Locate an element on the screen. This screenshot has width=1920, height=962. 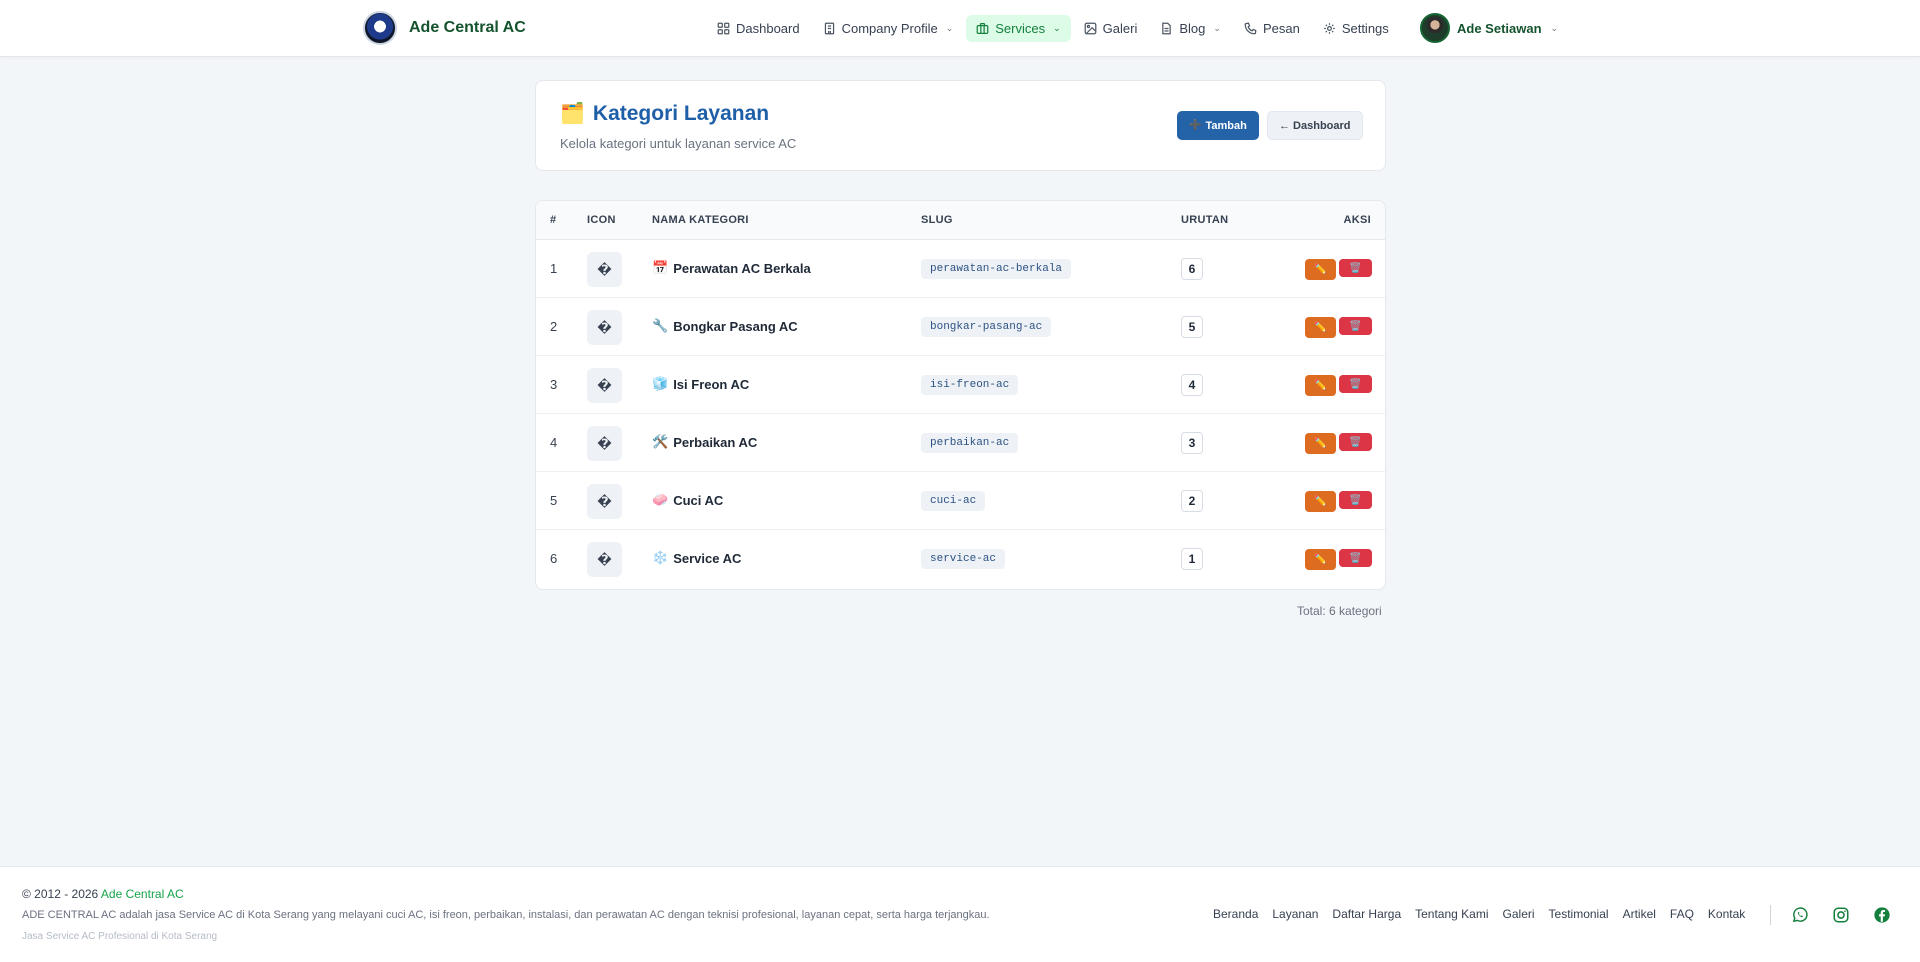
nav-label: Blog is located at coordinates (1192, 28).